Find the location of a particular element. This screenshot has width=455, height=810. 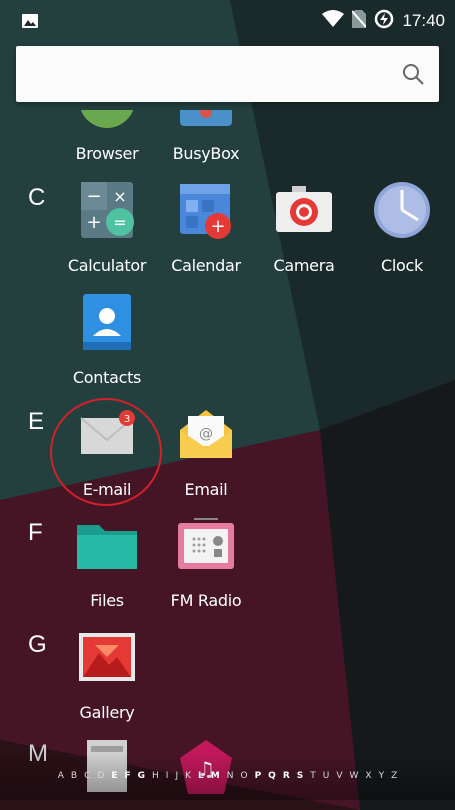

search-icon is located at coordinates (413, 76).